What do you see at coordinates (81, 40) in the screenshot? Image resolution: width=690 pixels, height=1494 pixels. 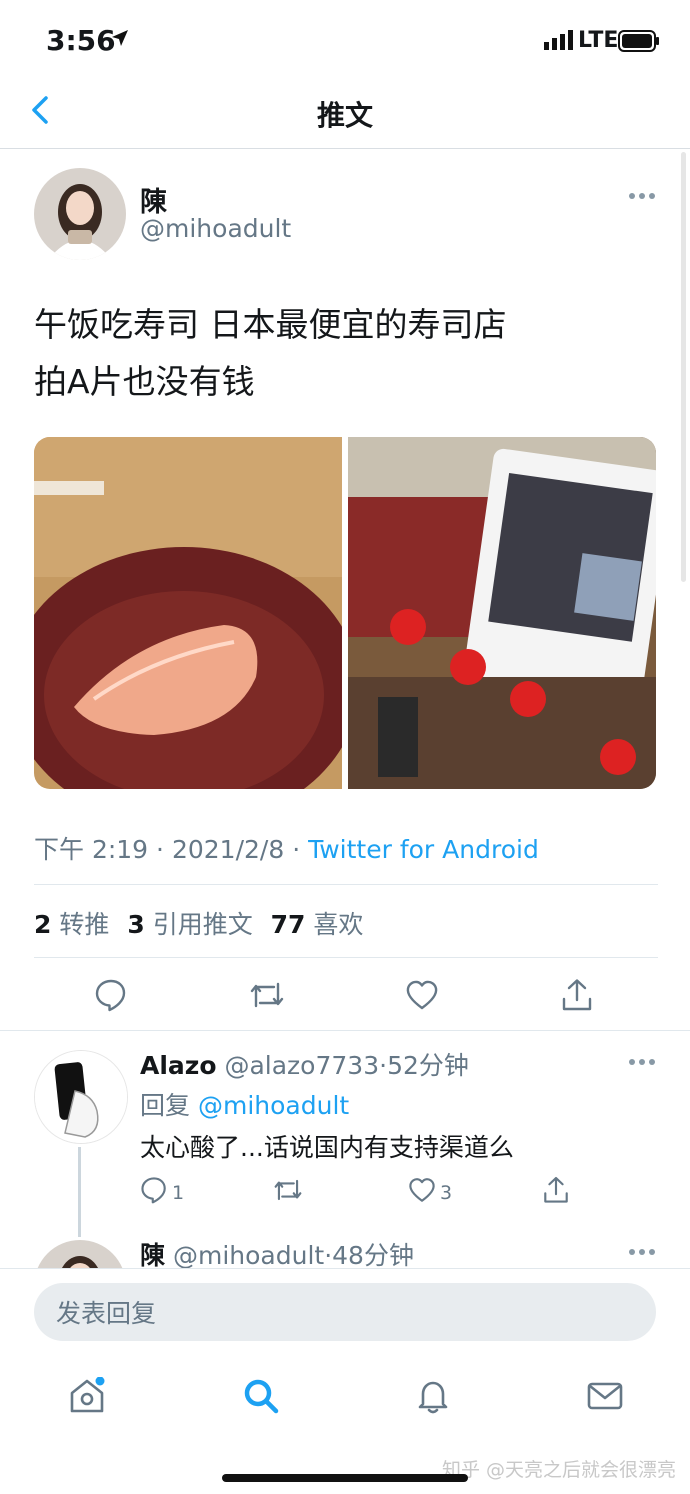 I see `status-time: 3:56` at bounding box center [81, 40].